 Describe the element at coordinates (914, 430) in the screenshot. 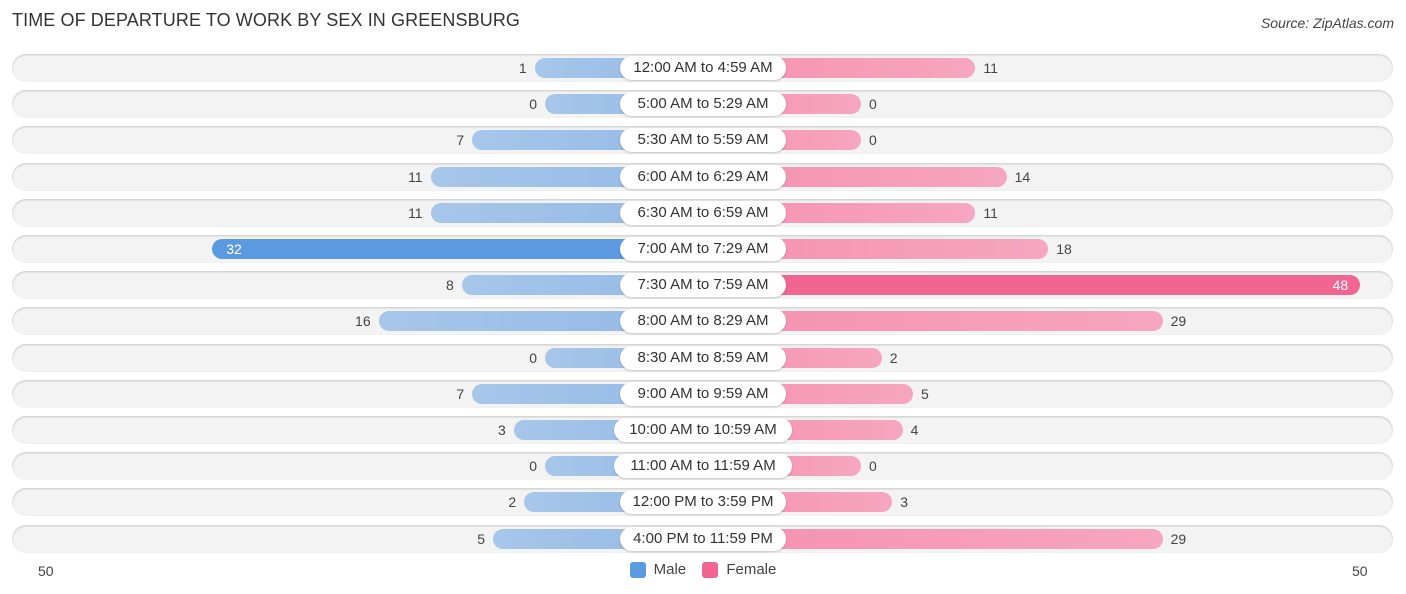

I see `female-value: 4` at that location.